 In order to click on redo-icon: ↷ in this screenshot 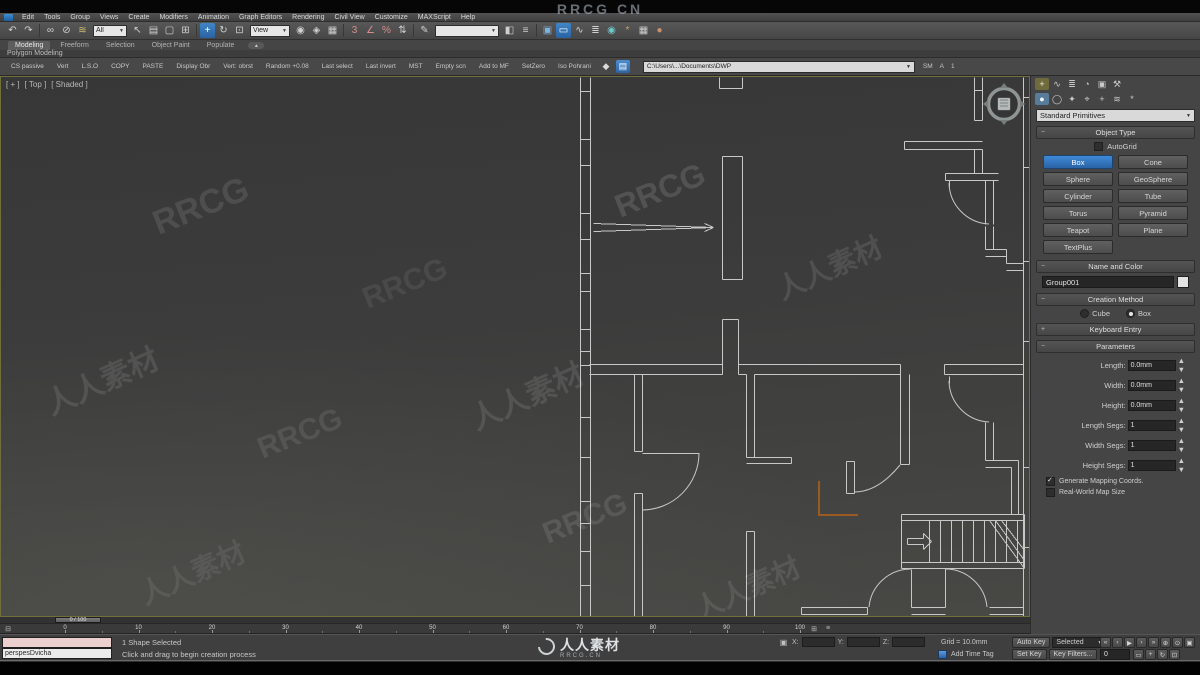, I will do `click(28, 30)`.